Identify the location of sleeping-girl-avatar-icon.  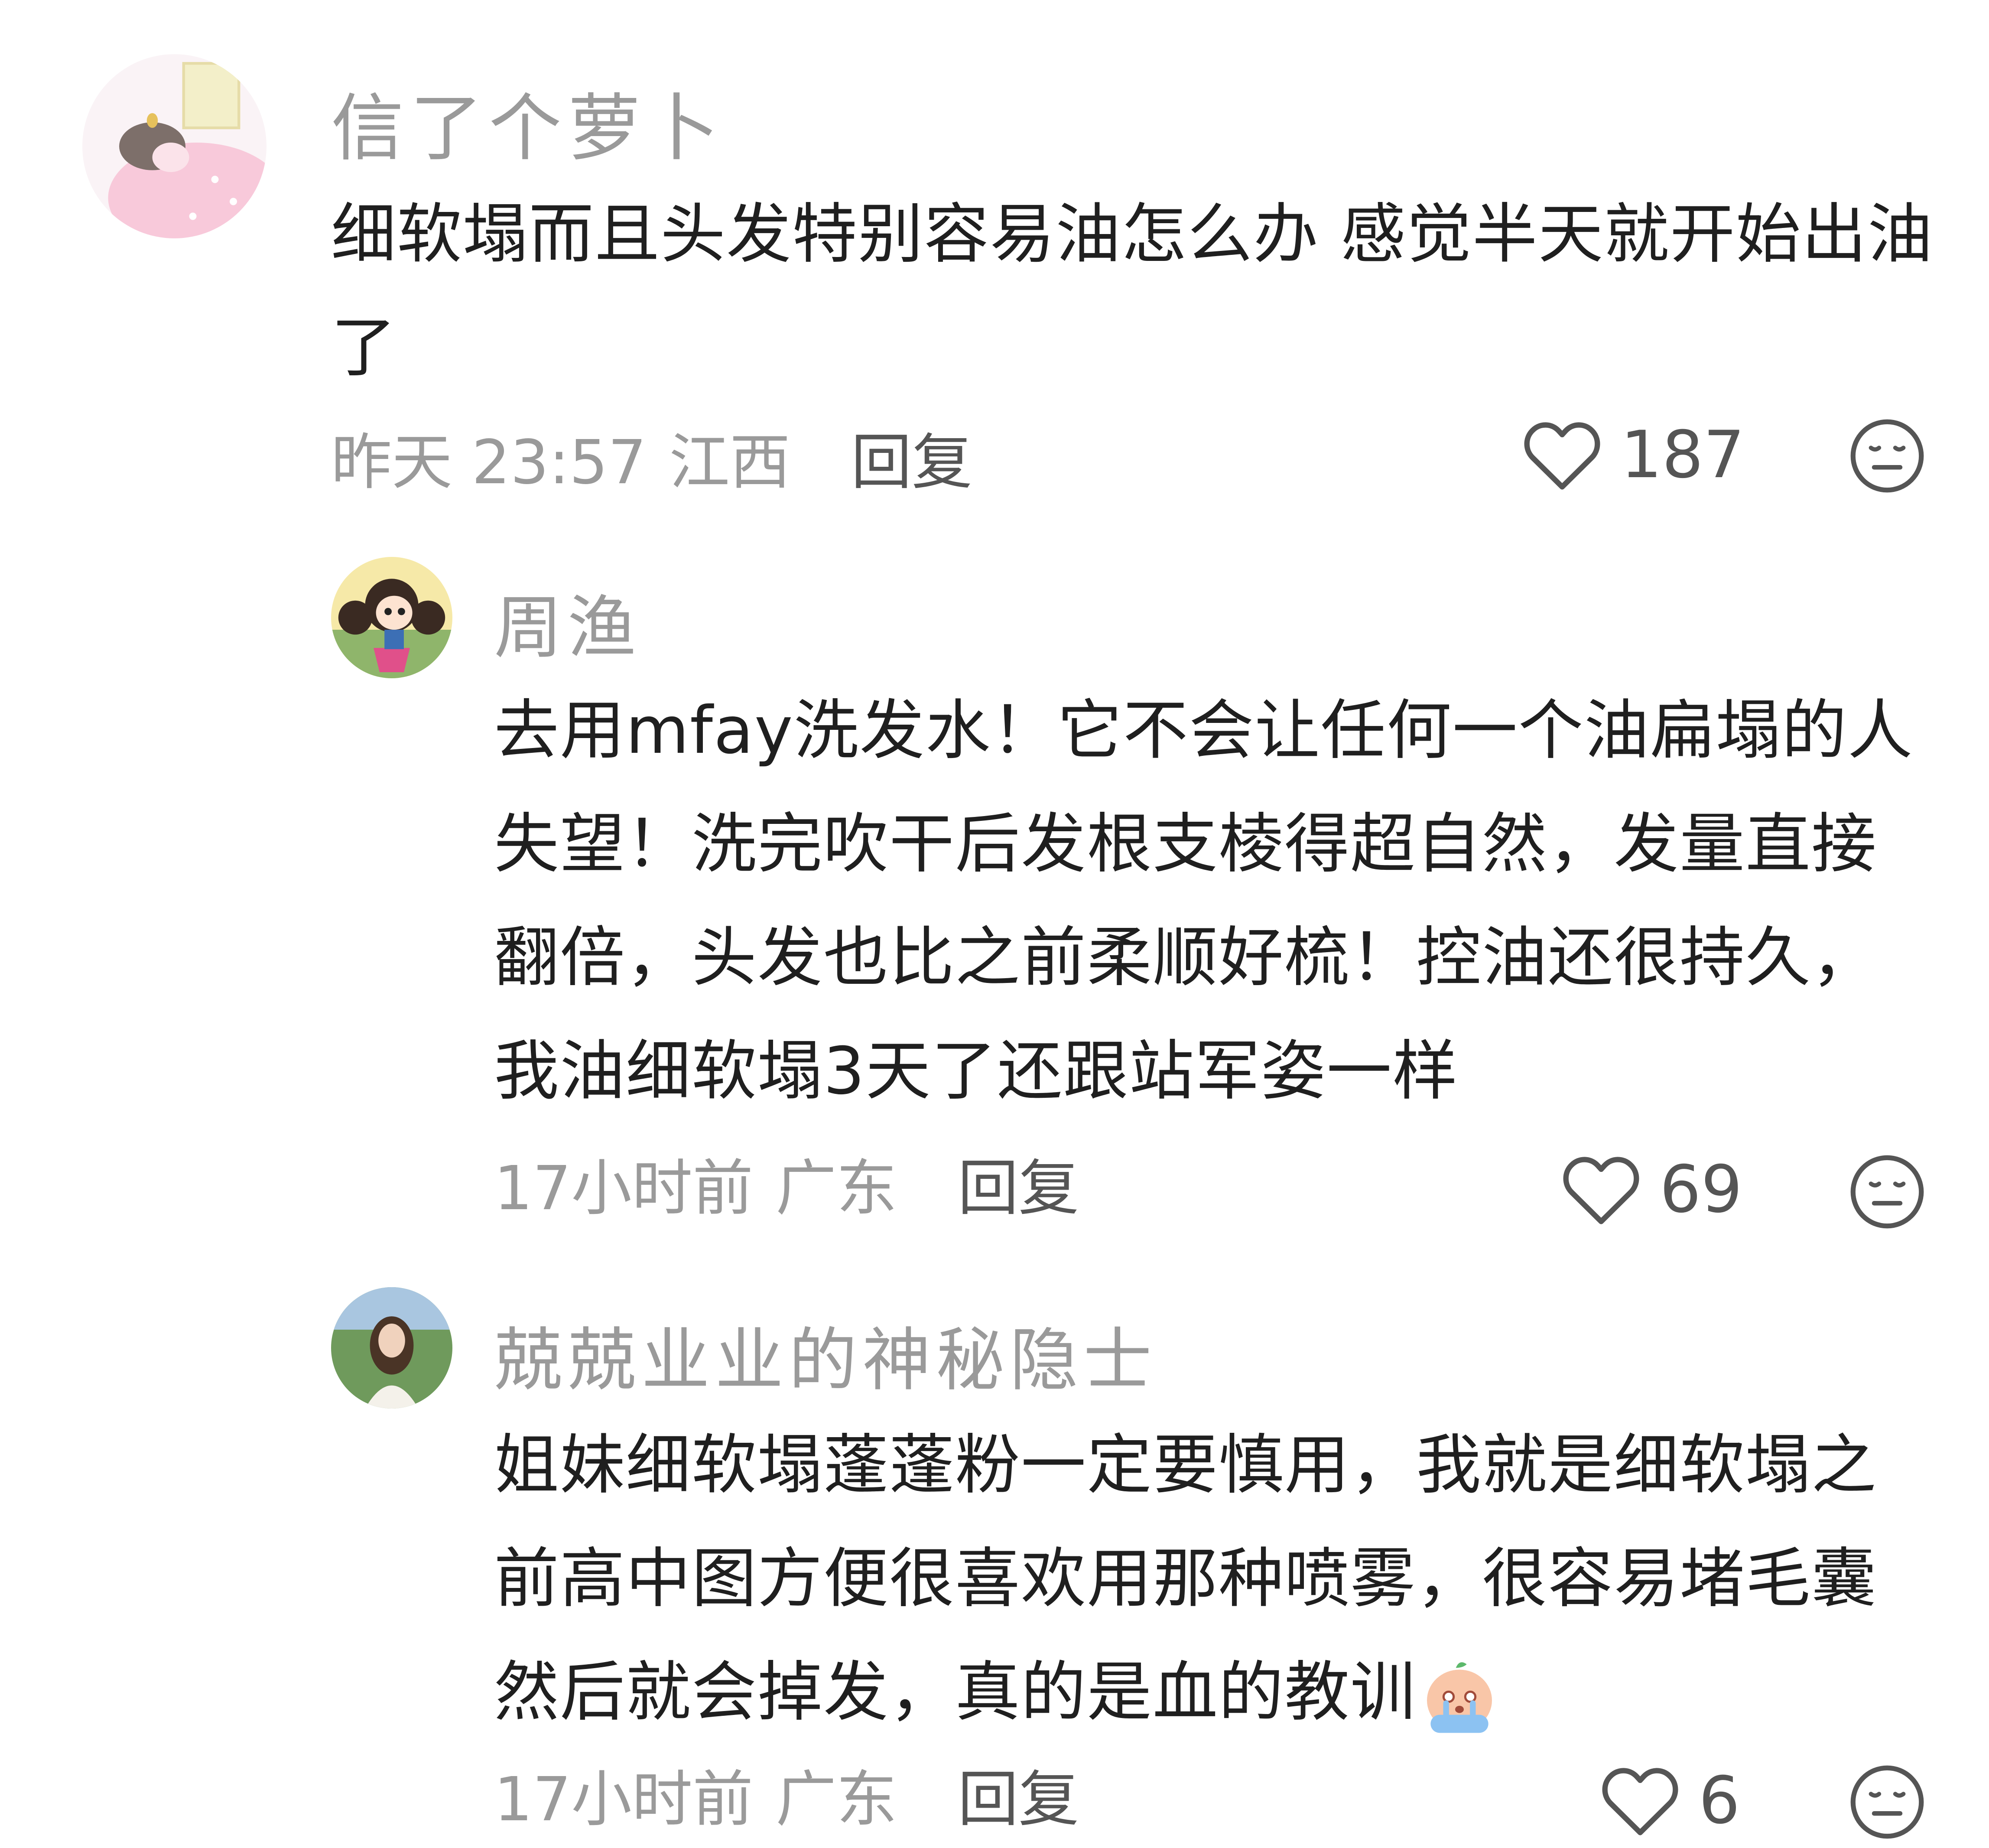
(174, 146).